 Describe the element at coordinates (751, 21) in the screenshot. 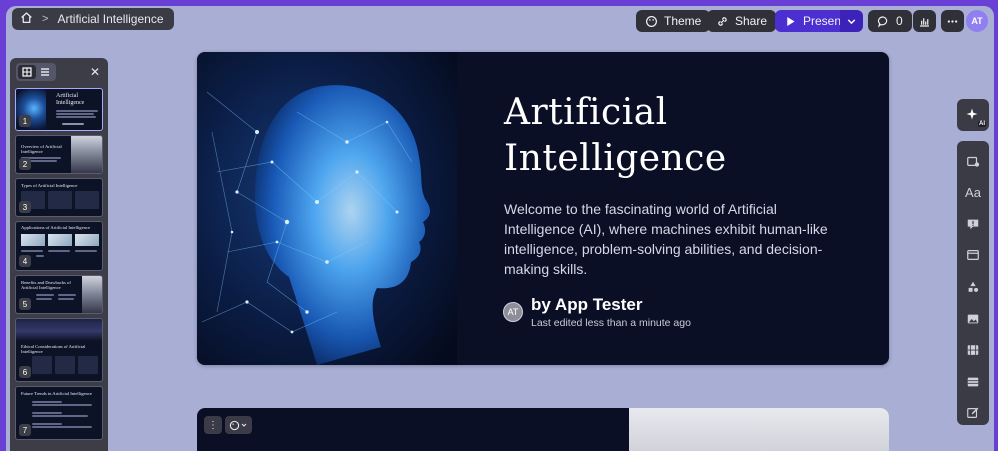

I see `share-label: Share` at that location.